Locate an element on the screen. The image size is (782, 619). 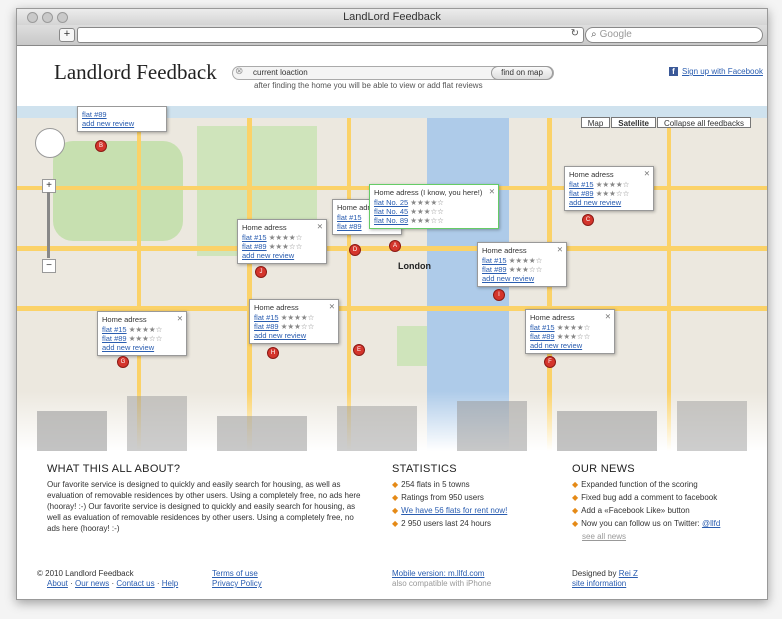
map-pin: G is located at coordinates (123, 363).